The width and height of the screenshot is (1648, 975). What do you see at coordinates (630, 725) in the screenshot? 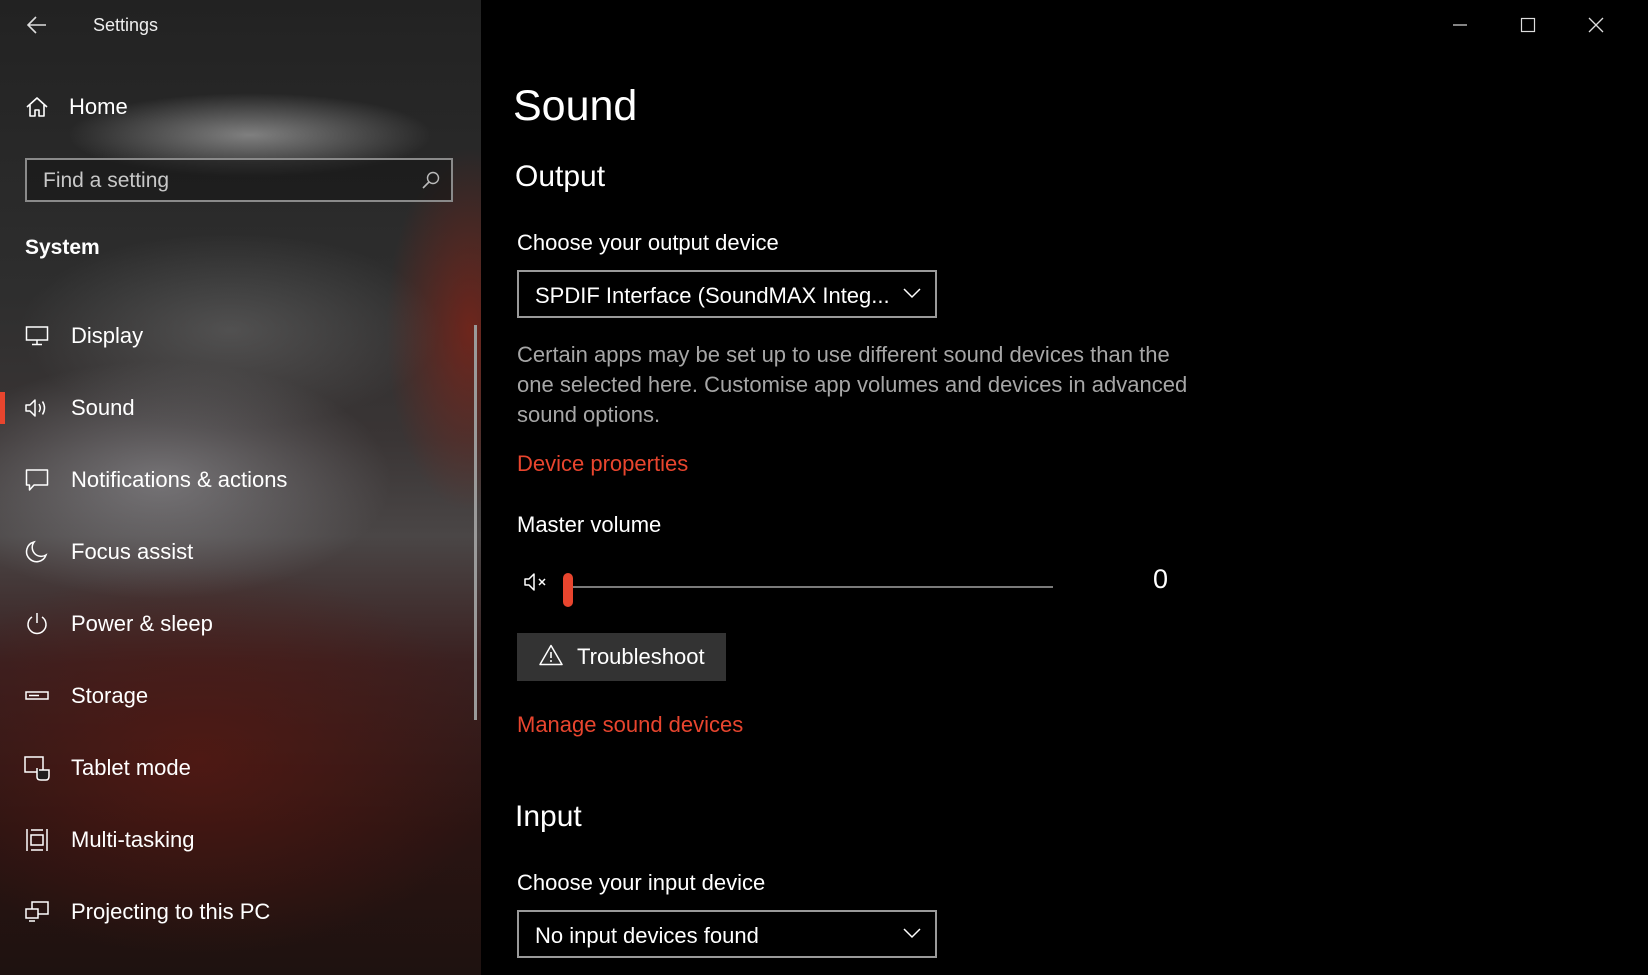
I see `manage-sound-devices-link: Manage sound devices` at bounding box center [630, 725].